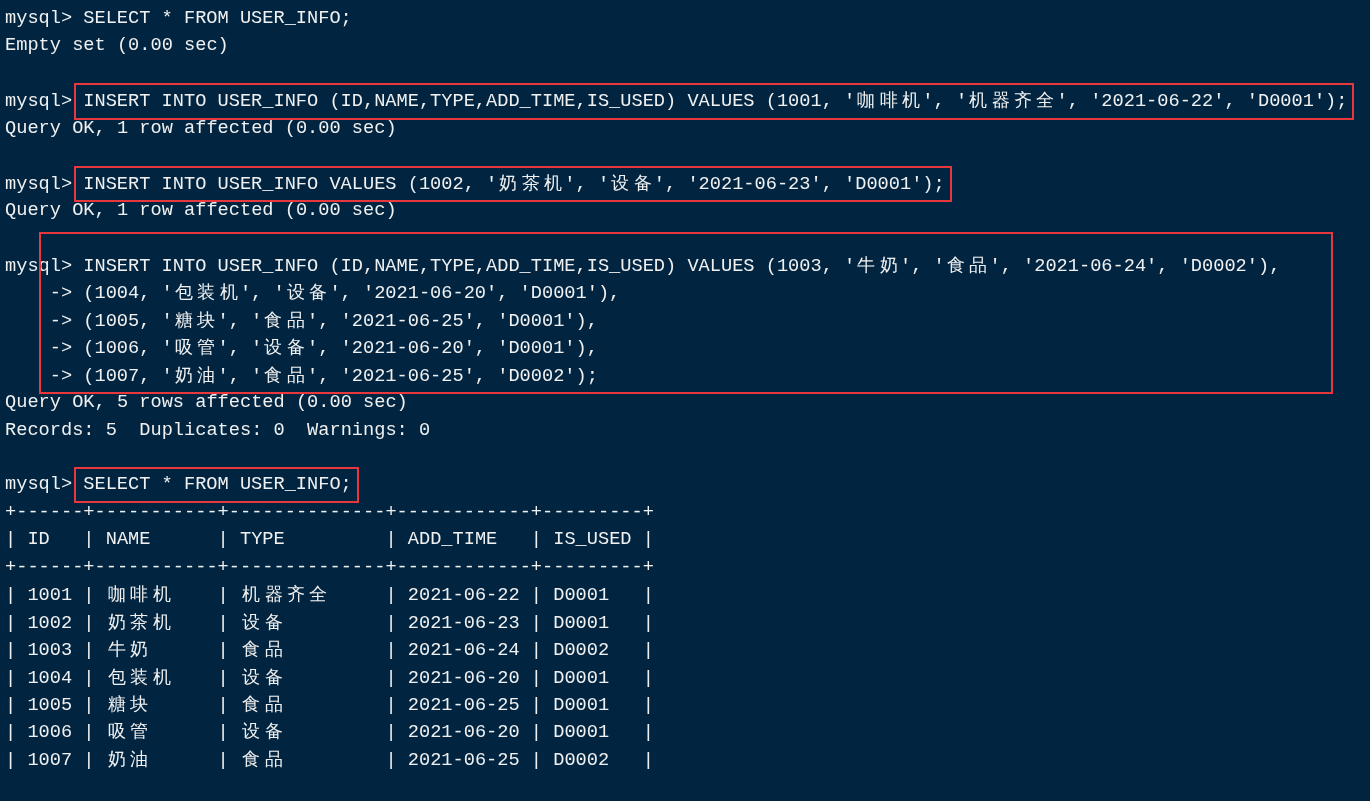 The height and width of the screenshot is (801, 1370). Describe the element at coordinates (329, 732) in the screenshot. I see `table-row: | 1006 | 吸管 | 设备 | 2021-06-20 | D0001 |` at that location.